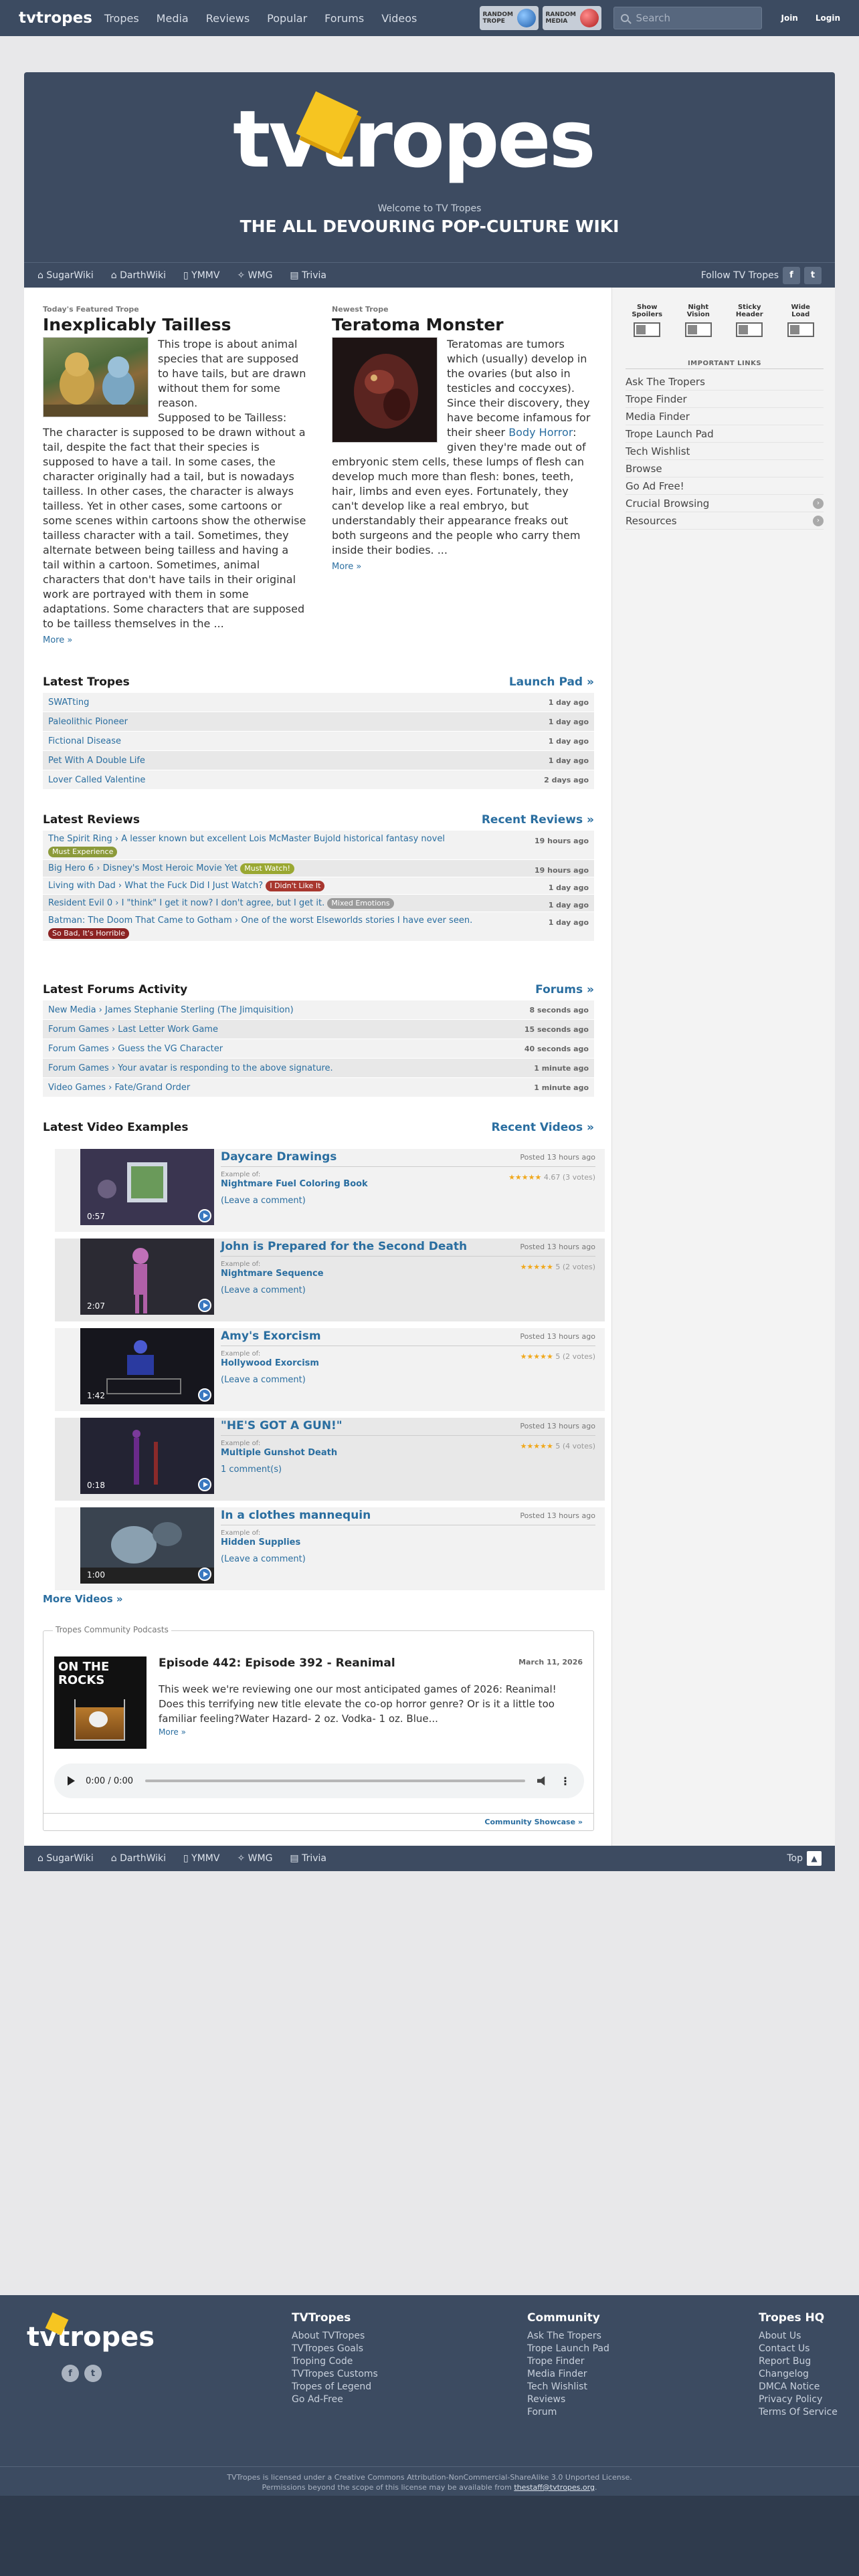  I want to click on more-options-icon: ⋮, so click(565, 1782).